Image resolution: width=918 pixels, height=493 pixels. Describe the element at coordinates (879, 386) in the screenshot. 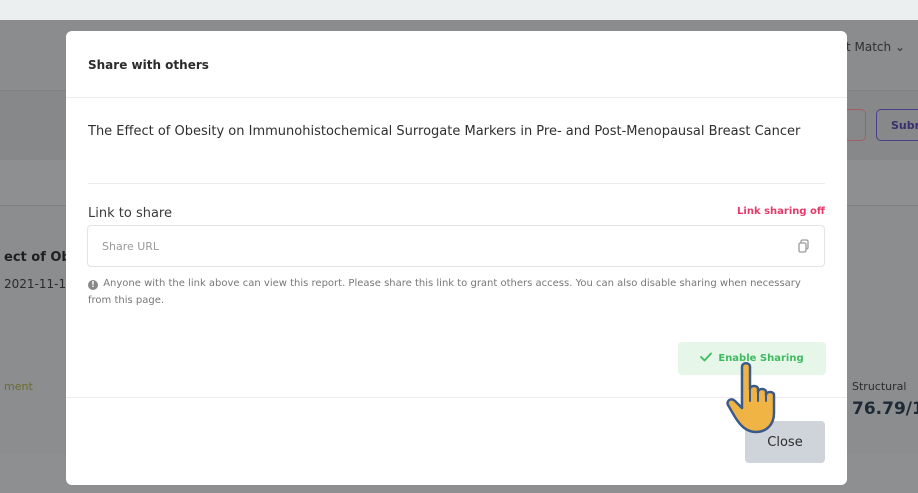

I see `score-label: Structural` at that location.